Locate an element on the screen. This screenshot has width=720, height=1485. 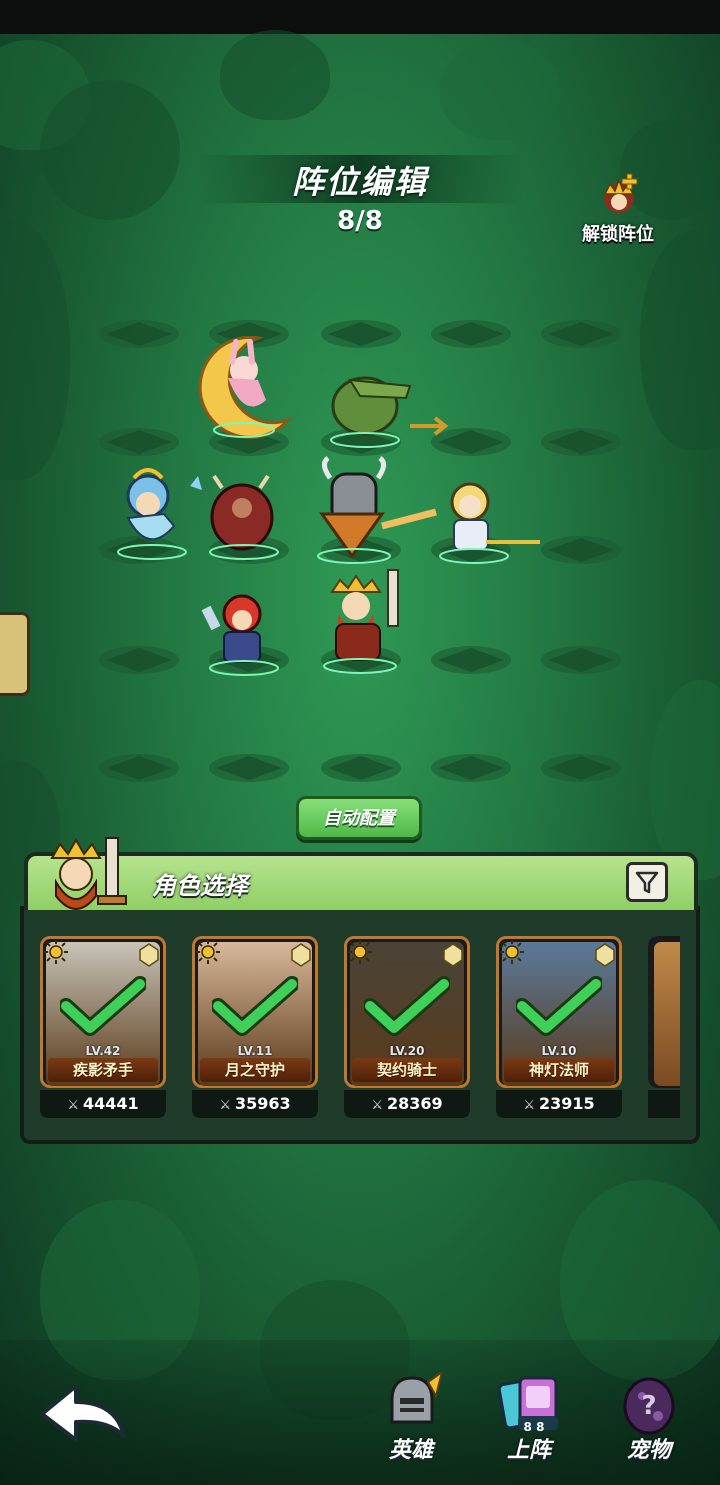
side-panel-tab is located at coordinates (15, 654).